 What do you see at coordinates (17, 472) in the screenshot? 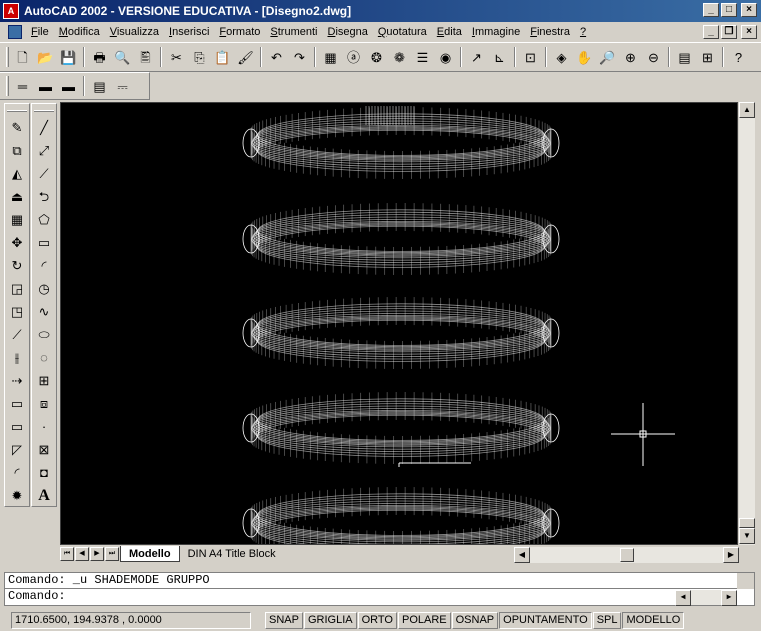
I see `fillet-icon: ◜` at bounding box center [17, 472].